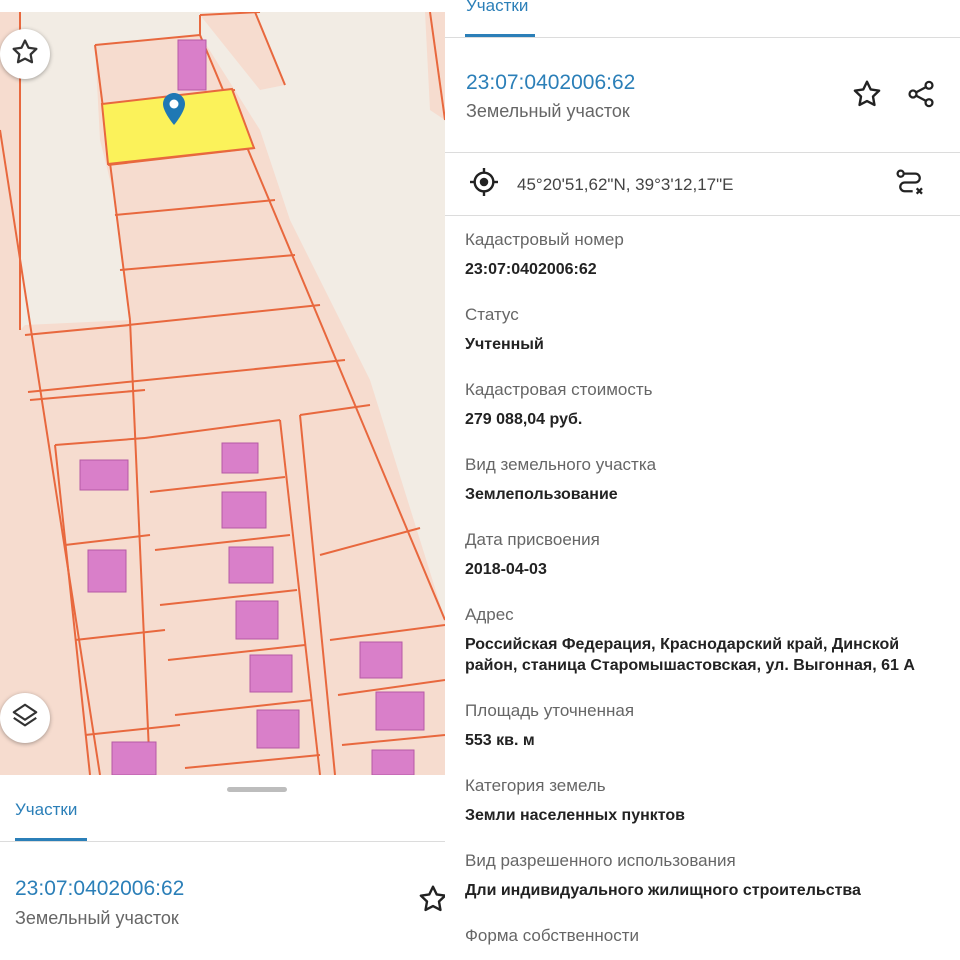 Image resolution: width=960 pixels, height=960 pixels. Describe the element at coordinates (549, 726) in the screenshot. I see `field-area: Площадь уточненная 553 кв. м` at that location.